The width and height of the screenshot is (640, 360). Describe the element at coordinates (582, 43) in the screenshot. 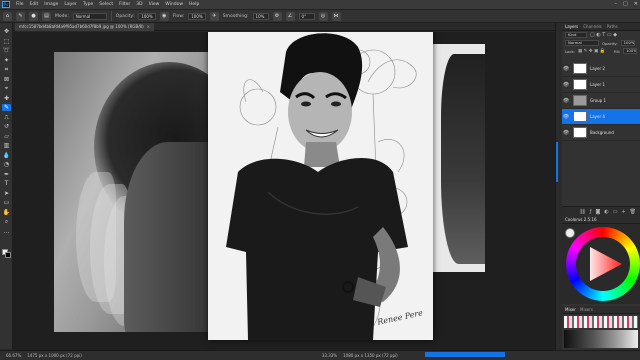

I see `blend-mode-select: Normal` at that location.